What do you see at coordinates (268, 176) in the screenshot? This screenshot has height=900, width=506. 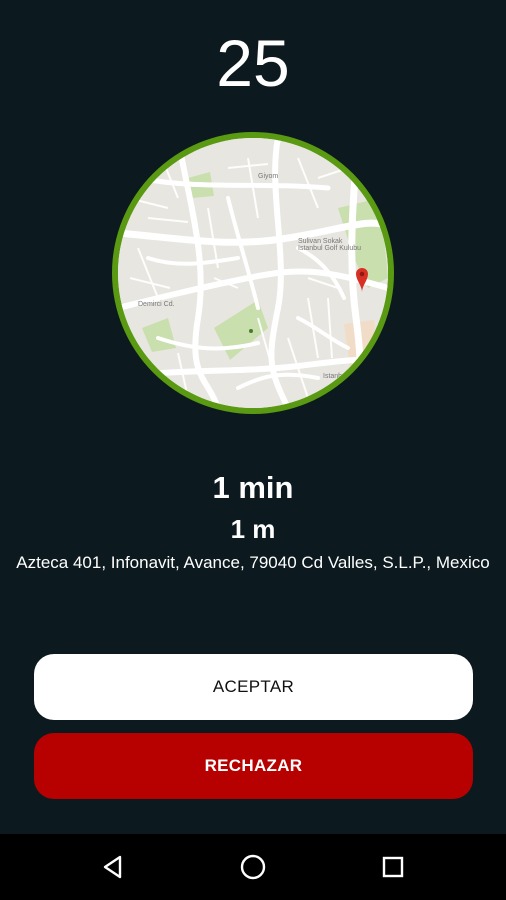 I see `svg-text: Giyom` at bounding box center [268, 176].